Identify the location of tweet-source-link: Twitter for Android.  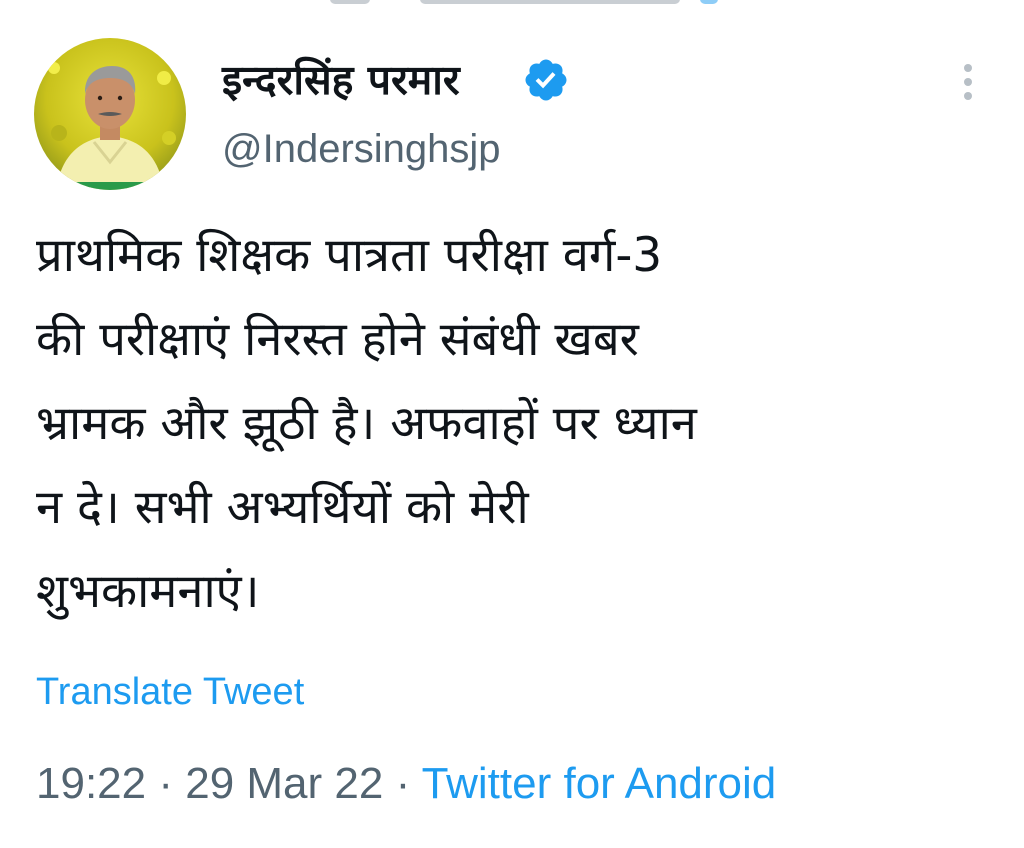
(599, 783).